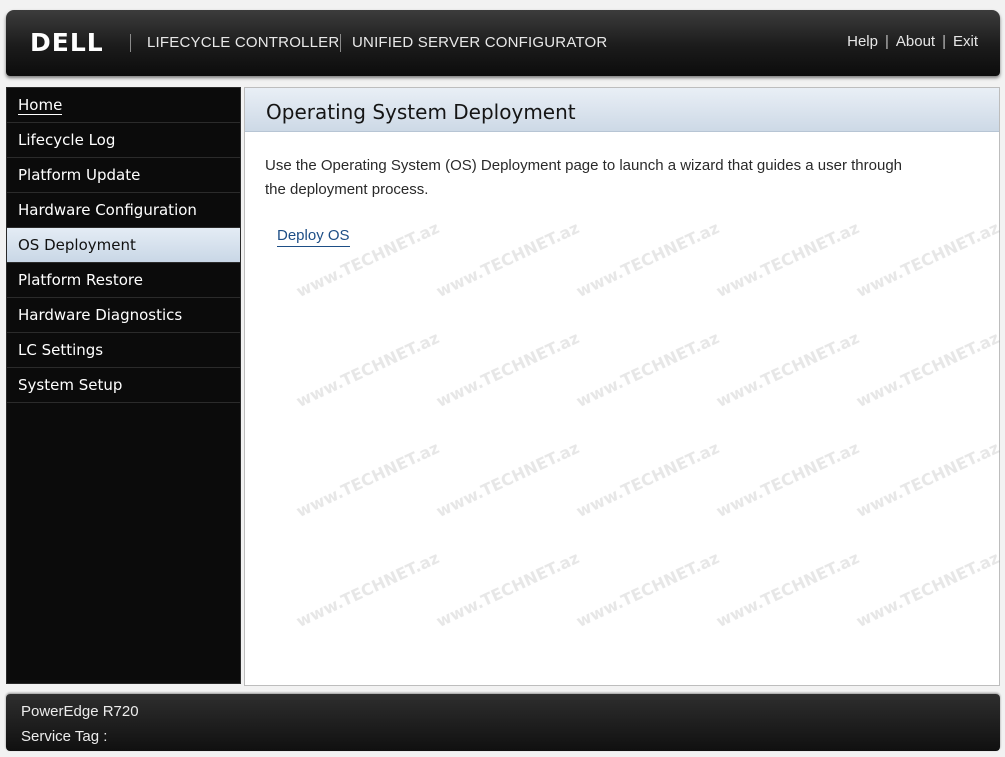 The height and width of the screenshot is (757, 1005). What do you see at coordinates (40, 105) in the screenshot?
I see `sidebar-item-label: Home` at bounding box center [40, 105].